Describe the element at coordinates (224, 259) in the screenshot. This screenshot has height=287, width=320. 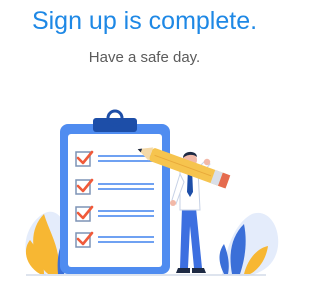
I see `plant-blue-right-small-icon` at that location.